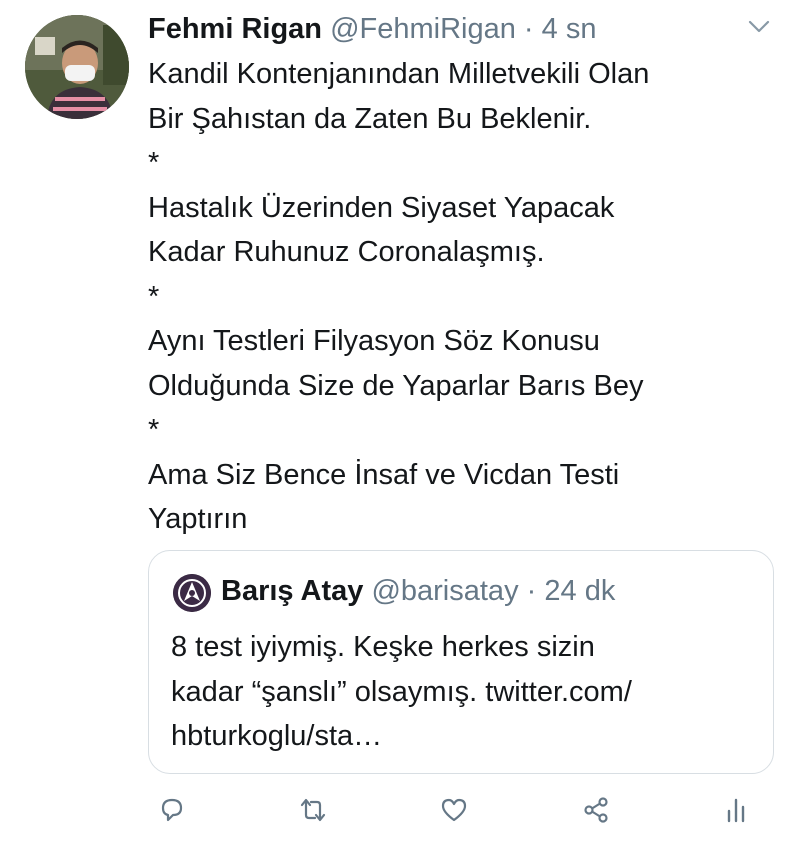 This screenshot has height=848, width=800. I want to click on tweet-line: Olduğunda Size de Yaparlar Barıs Bey, so click(396, 385).